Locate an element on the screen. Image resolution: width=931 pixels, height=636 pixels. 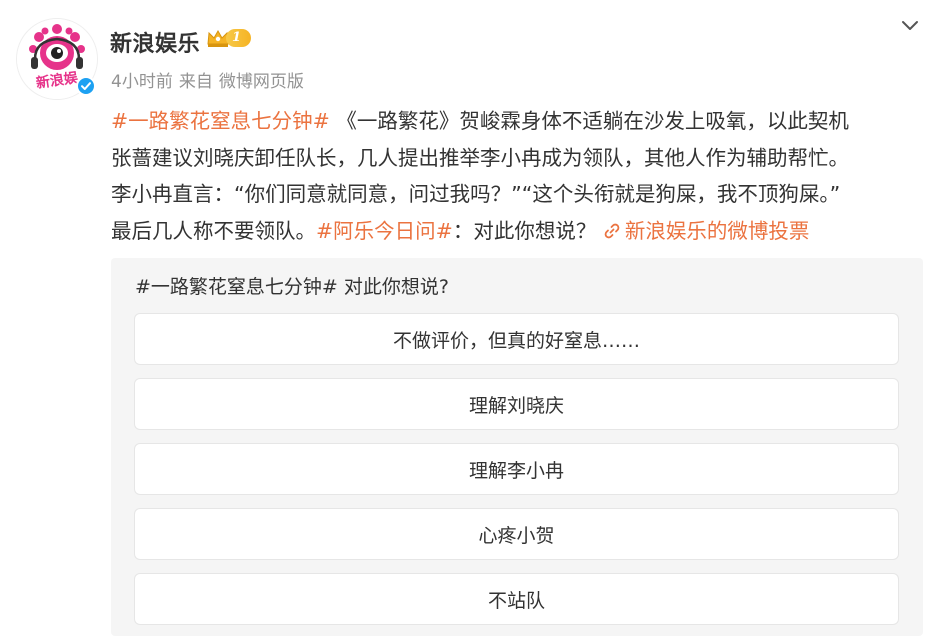
vote-link-label: 新浪娱乐的微博投票 is located at coordinates (717, 230).